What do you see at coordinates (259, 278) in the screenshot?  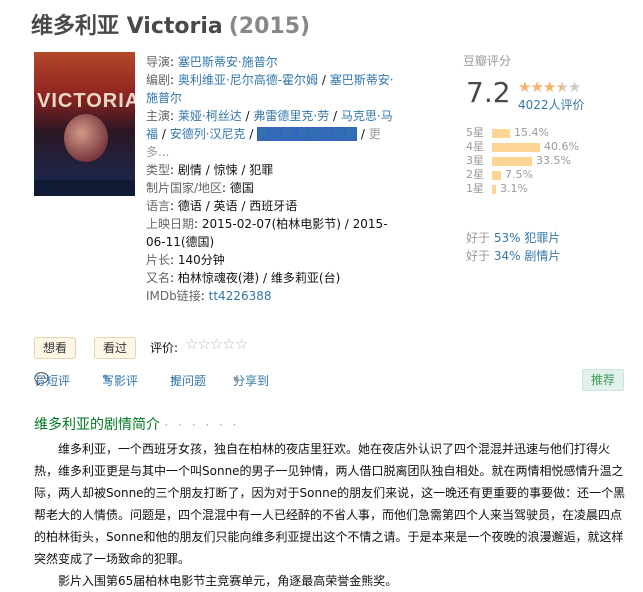 I see `aka-value: 柏林惊魂夜(港) / 维多莉亚(台)` at bounding box center [259, 278].